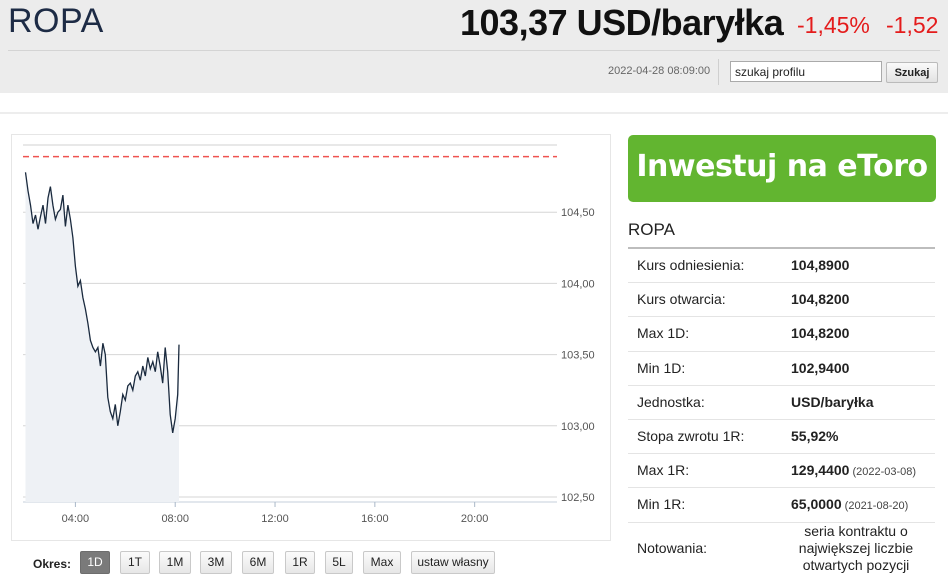  Describe the element at coordinates (781, 403) in the screenshot. I see `details-row: Jednostka: USD/baryłka` at that location.